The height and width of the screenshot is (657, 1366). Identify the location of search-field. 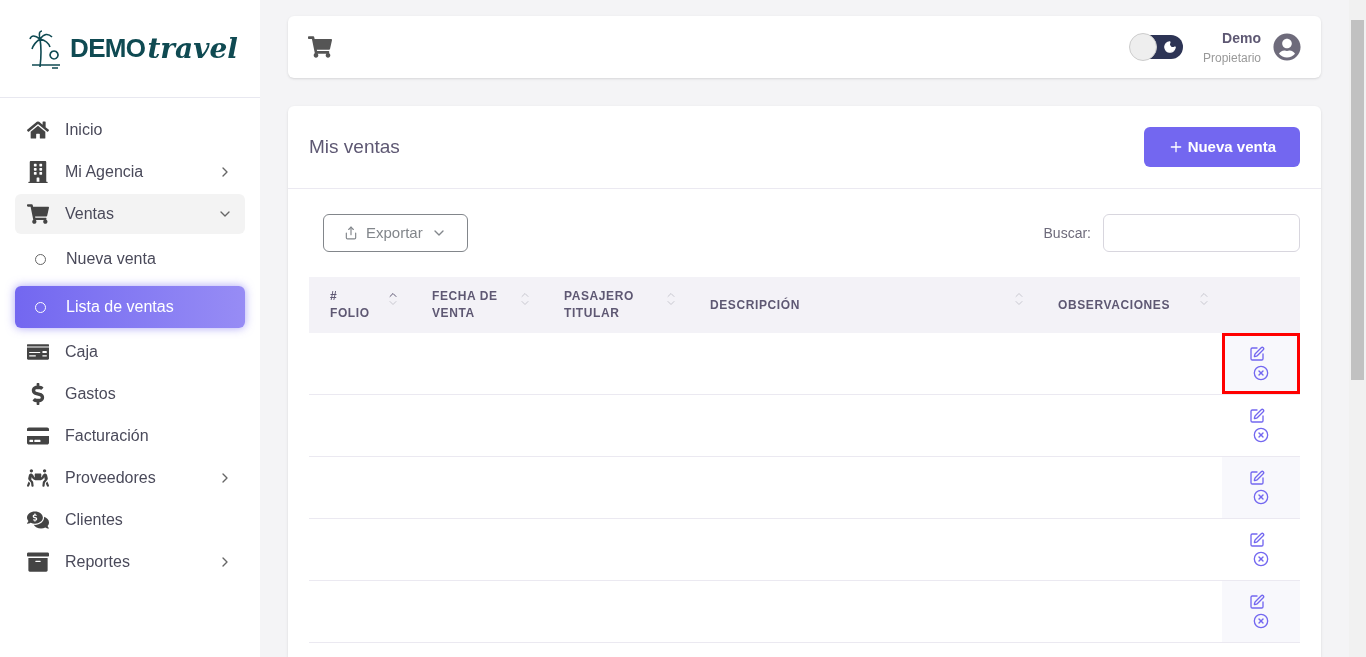
(1201, 233).